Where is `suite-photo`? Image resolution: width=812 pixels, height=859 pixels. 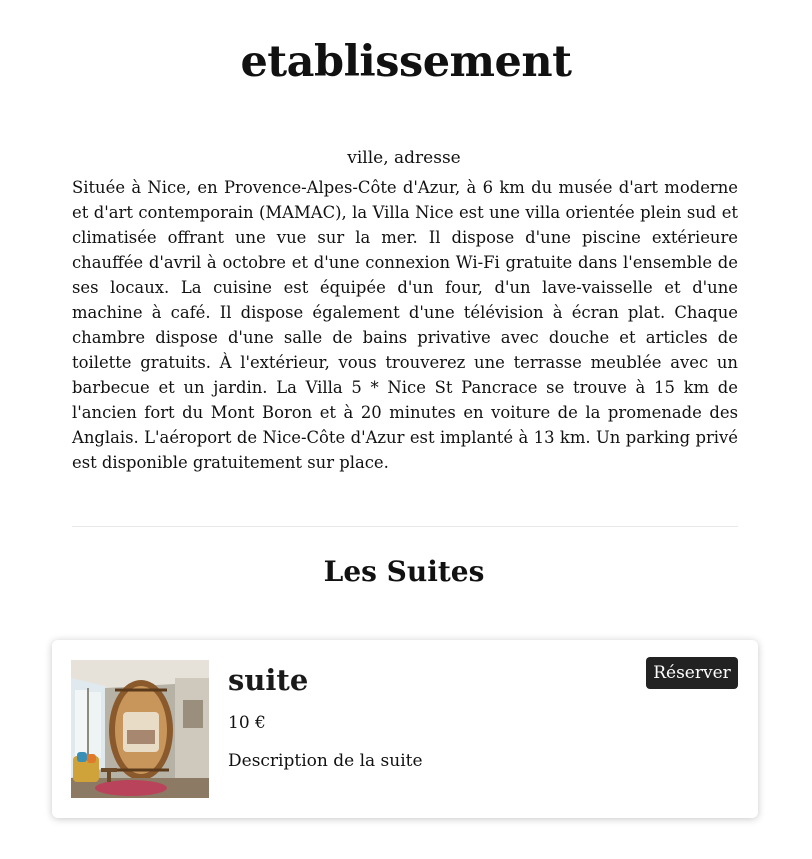
suite-photo is located at coordinates (140, 729).